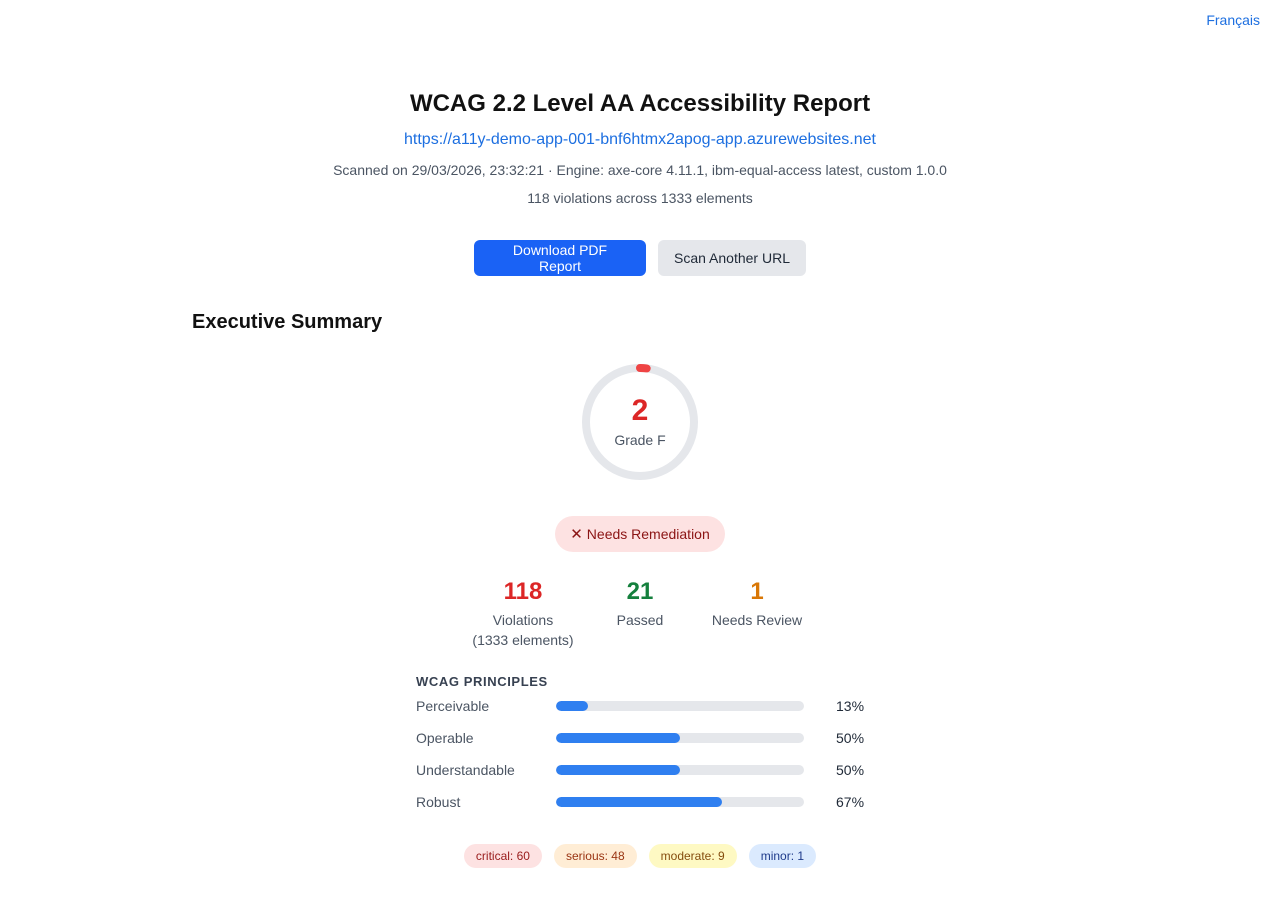 This screenshot has height=900, width=1280. I want to click on principle-name: Operable, so click(445, 738).